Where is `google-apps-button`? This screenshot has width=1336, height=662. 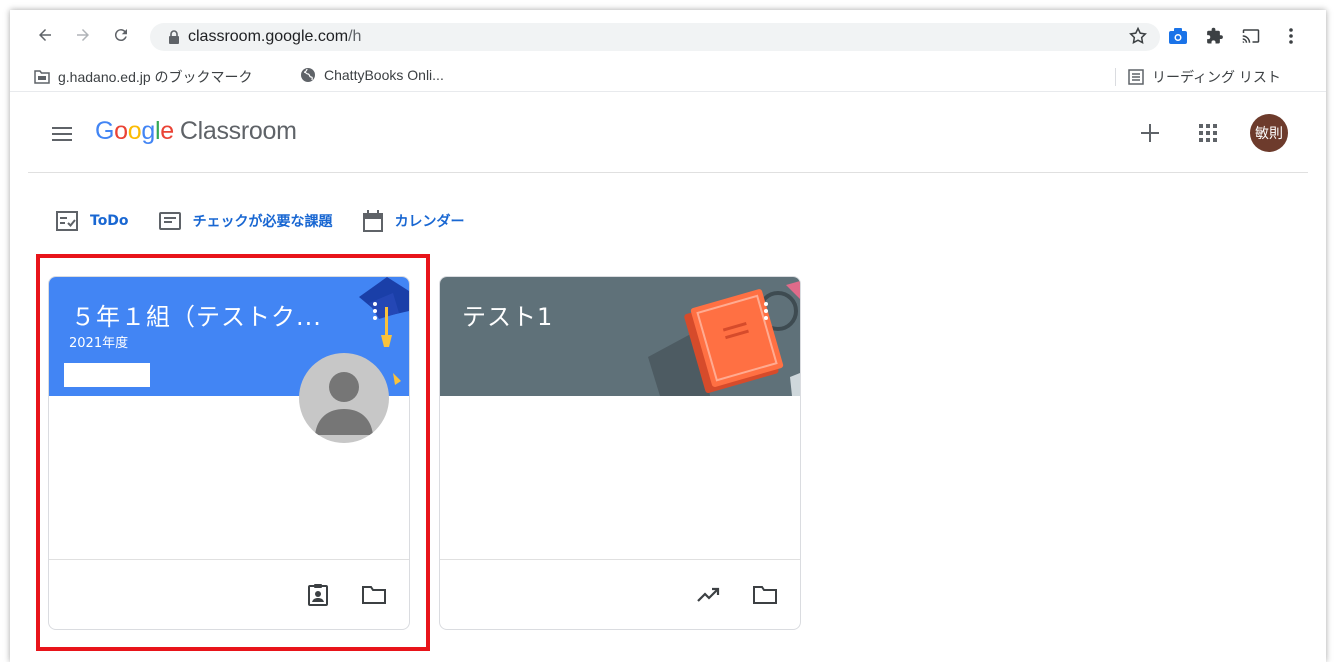 google-apps-button is located at coordinates (1208, 133).